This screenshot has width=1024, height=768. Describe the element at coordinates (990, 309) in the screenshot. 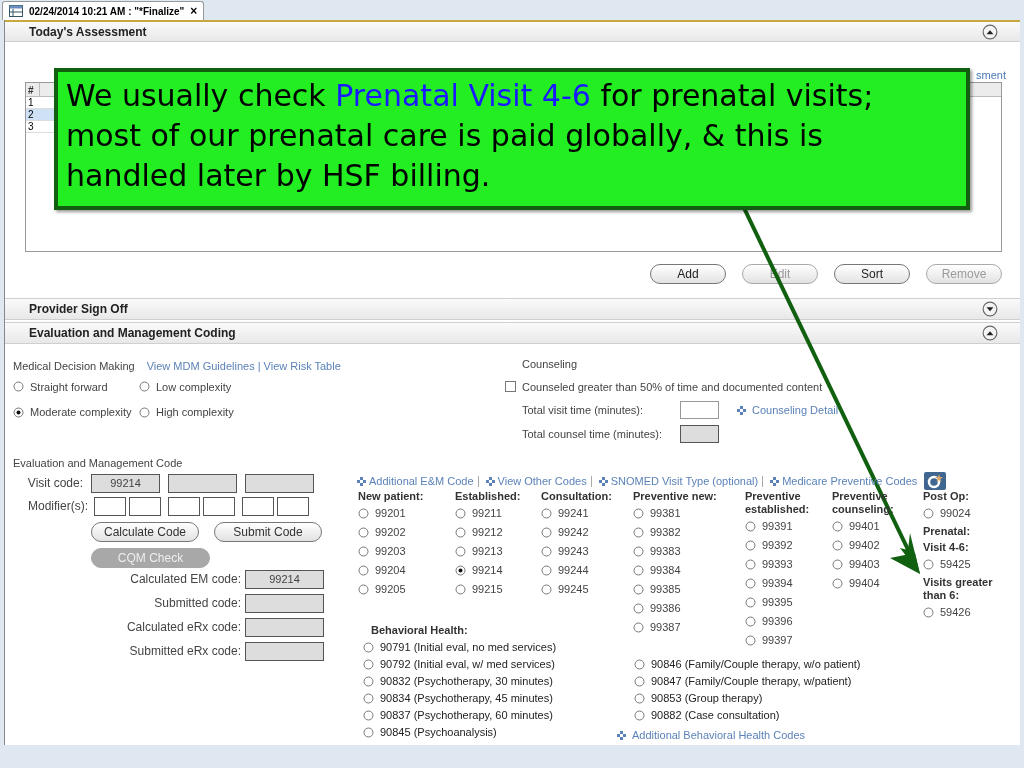

I see `expand-icon` at that location.